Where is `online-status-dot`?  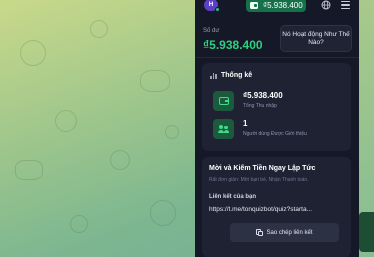 online-status-dot is located at coordinates (217, 9).